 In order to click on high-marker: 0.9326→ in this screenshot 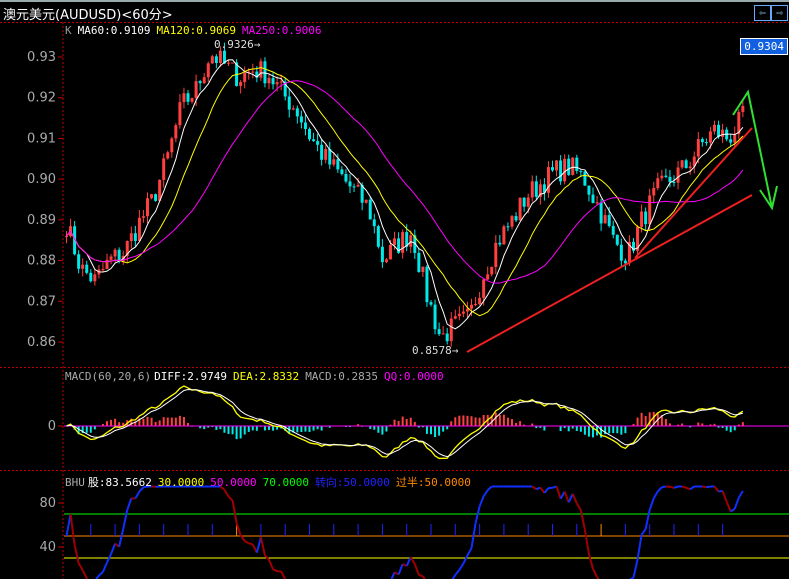, I will do `click(237, 44)`.